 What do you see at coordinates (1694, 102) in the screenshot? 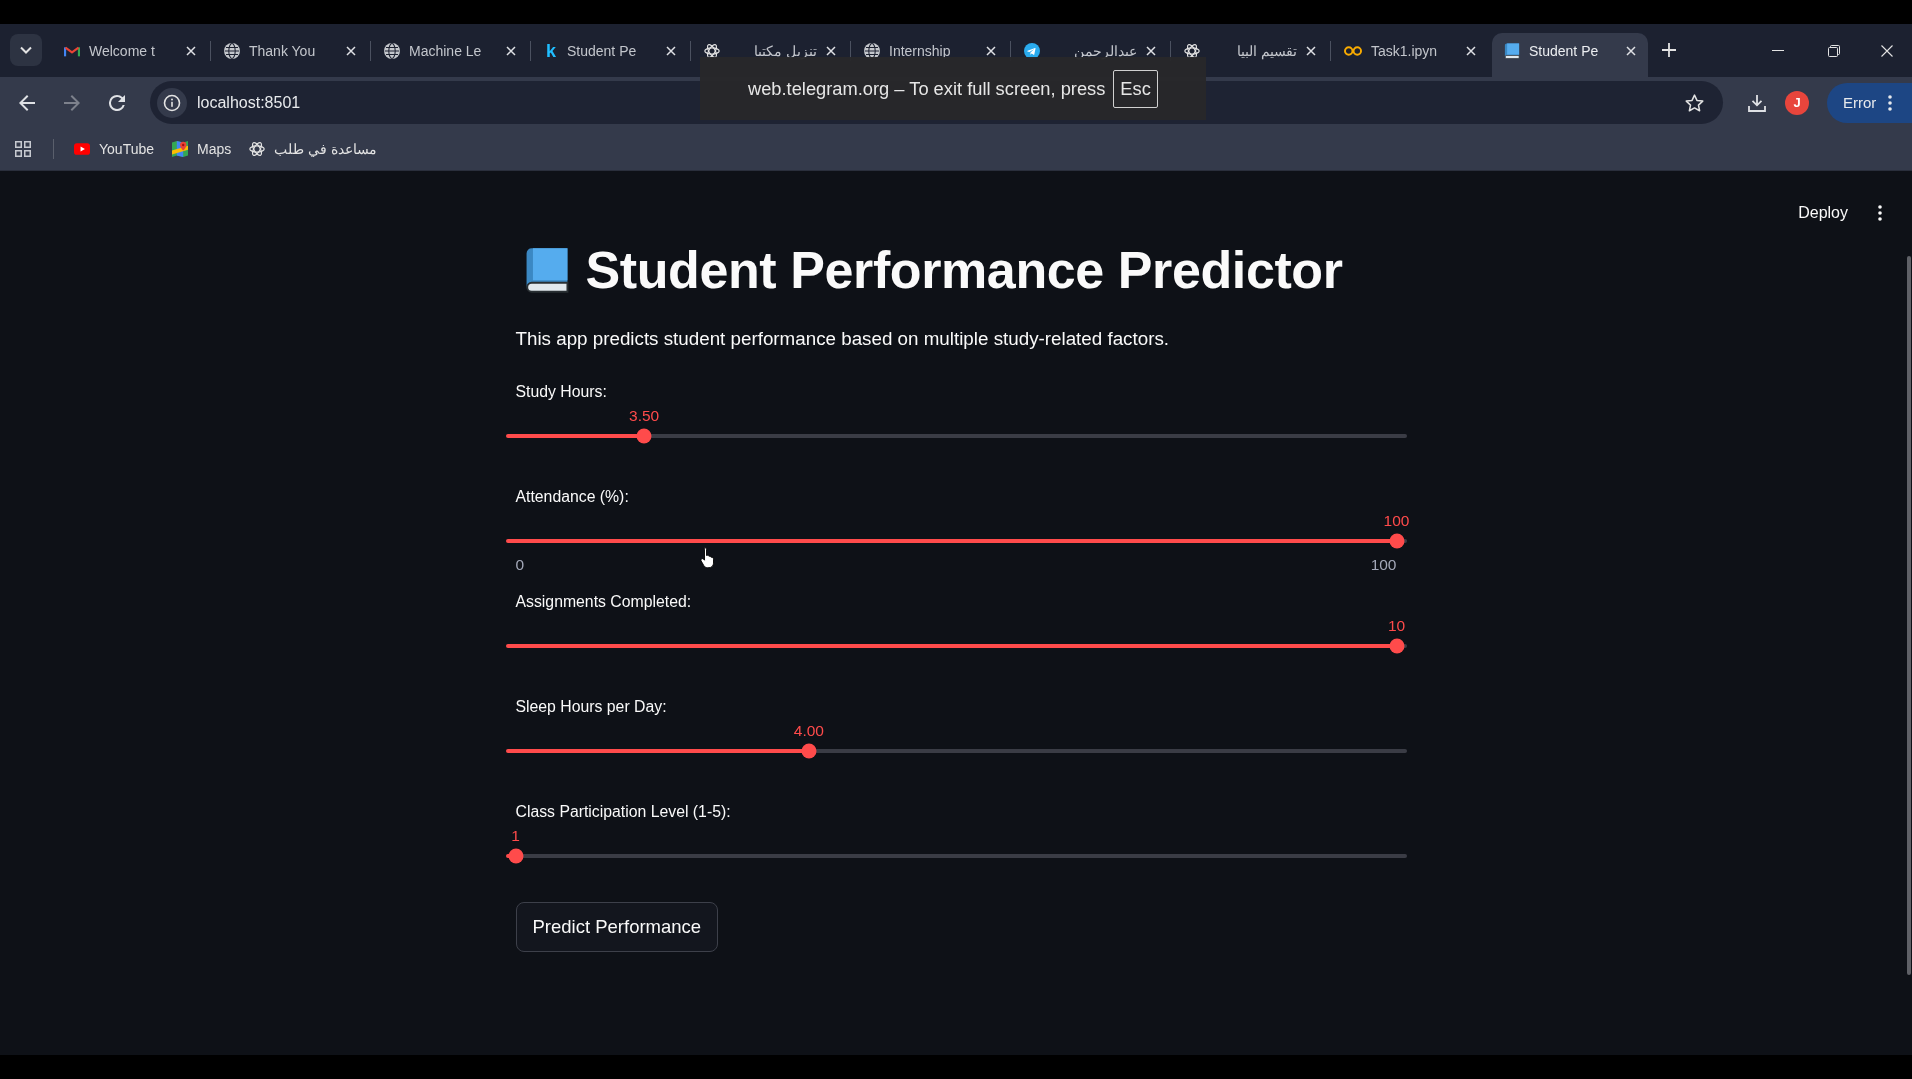
I see `star-icon` at bounding box center [1694, 102].